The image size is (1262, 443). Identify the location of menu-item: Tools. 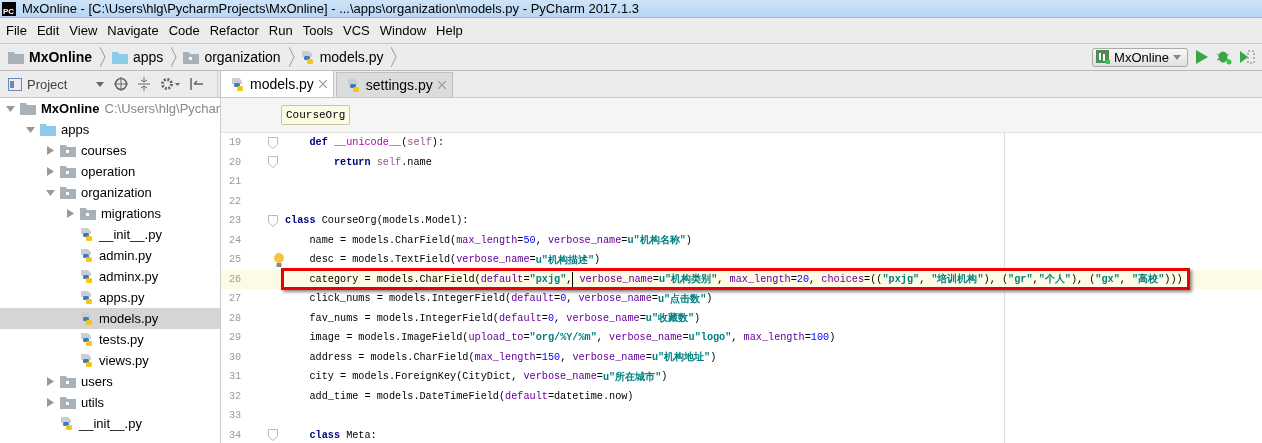
(319, 30).